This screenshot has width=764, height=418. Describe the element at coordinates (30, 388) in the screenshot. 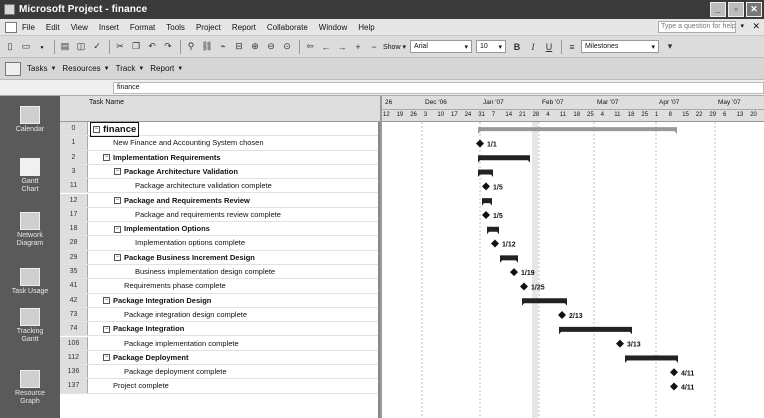

I see `view-resource-graph: Resource Graph` at that location.